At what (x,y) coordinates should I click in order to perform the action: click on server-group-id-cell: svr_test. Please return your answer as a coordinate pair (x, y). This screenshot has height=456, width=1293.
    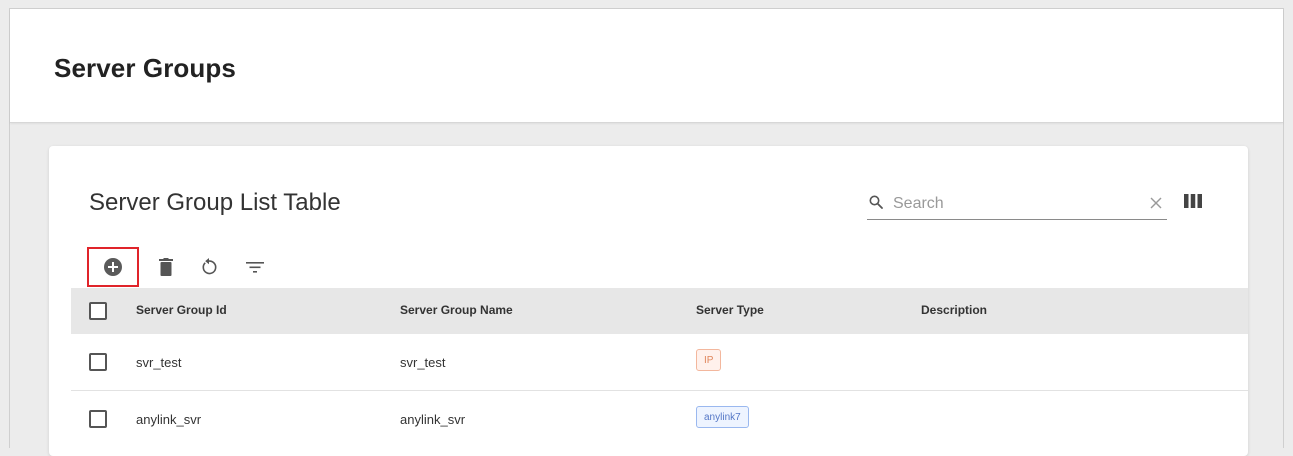
    Looking at the image, I should click on (159, 362).